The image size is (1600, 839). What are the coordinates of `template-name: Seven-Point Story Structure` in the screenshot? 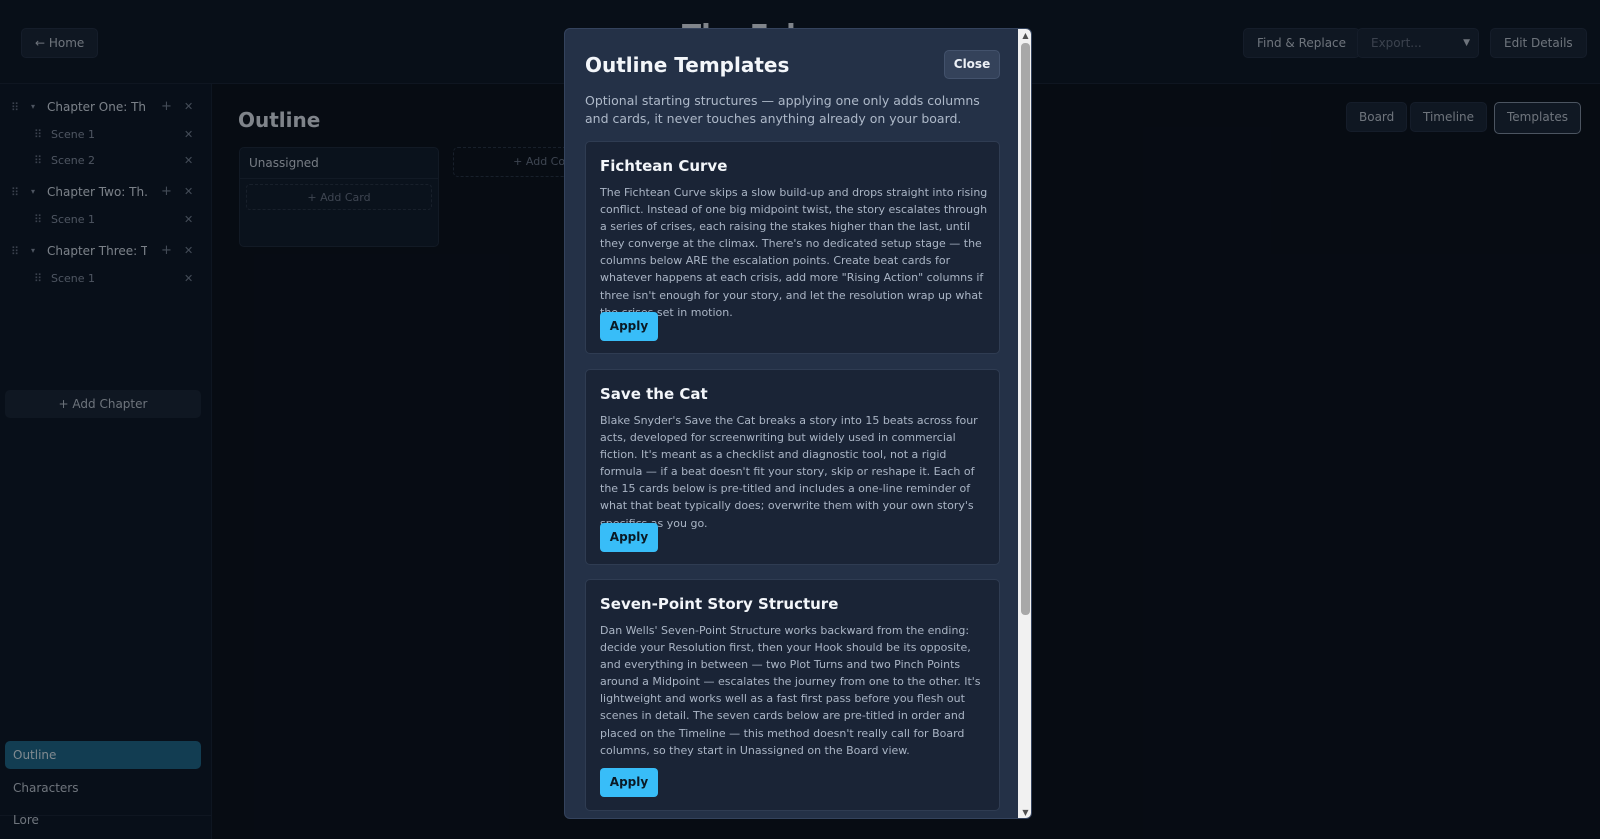 It's located at (719, 604).